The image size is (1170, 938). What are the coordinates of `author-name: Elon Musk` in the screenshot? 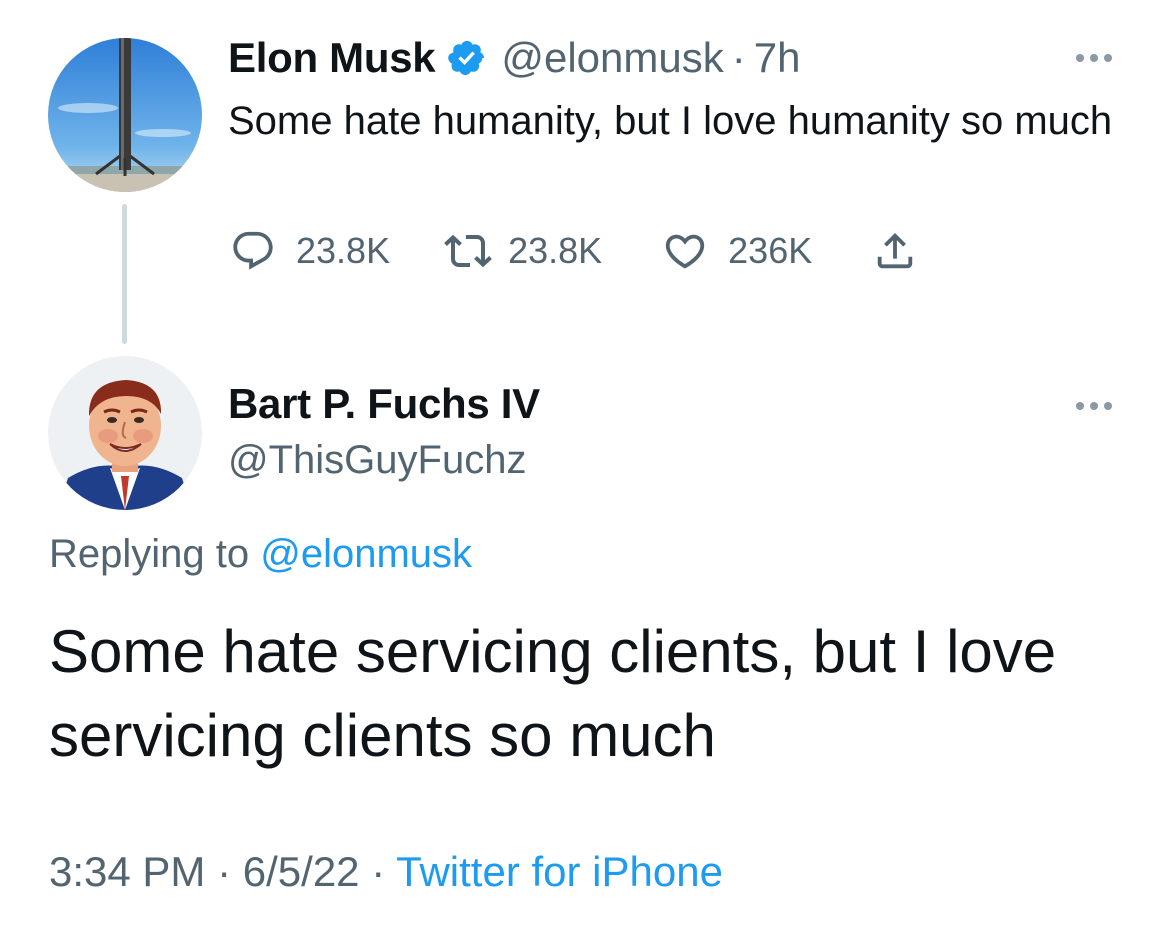 It's located at (332, 58).